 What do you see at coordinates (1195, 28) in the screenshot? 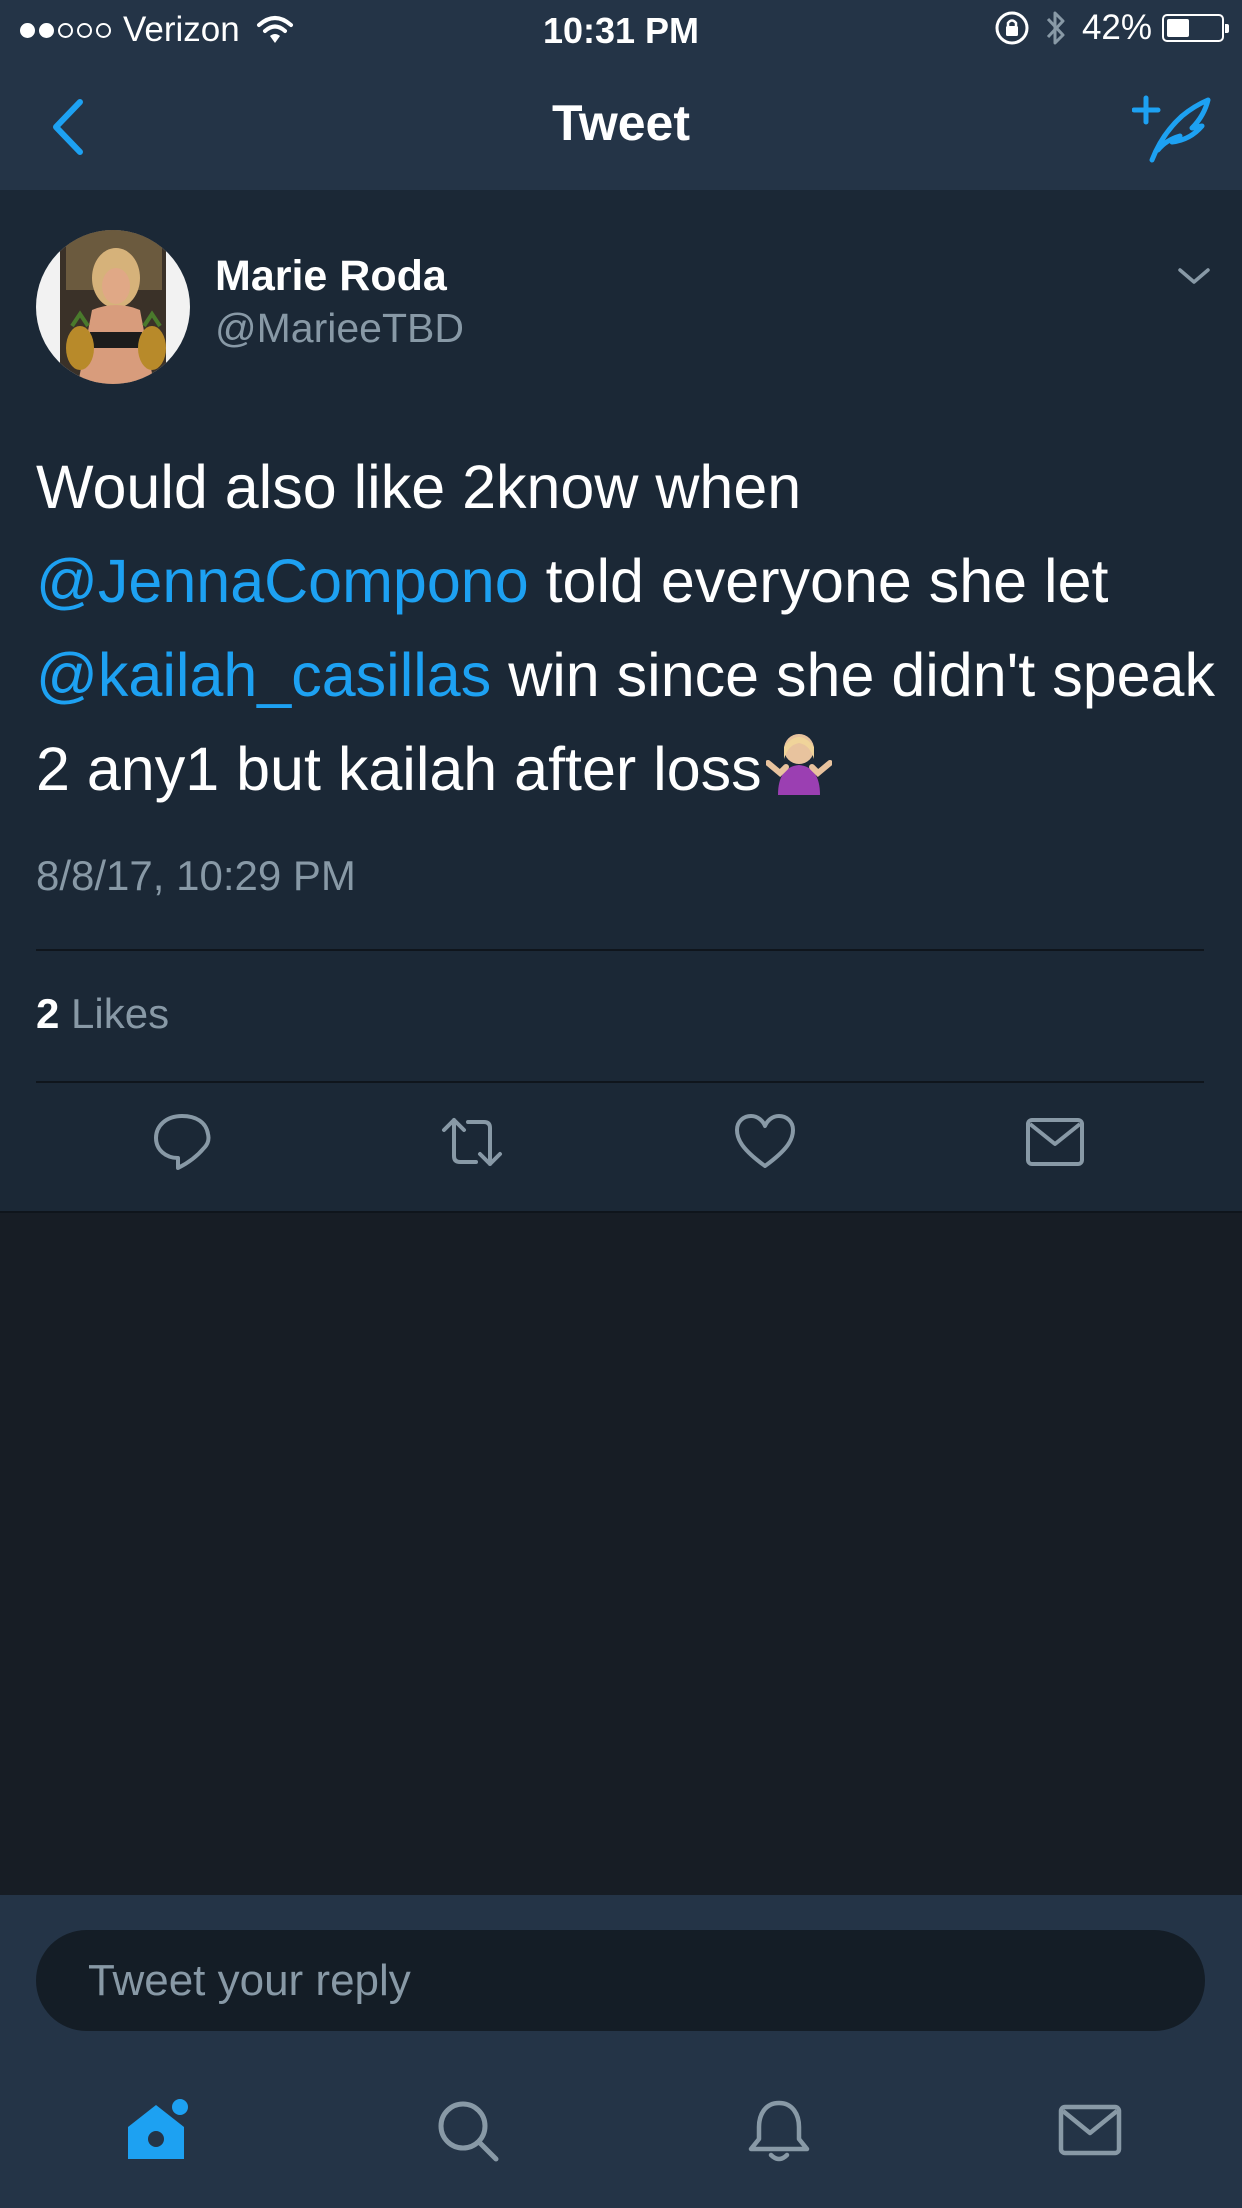
I see `battery-icon` at bounding box center [1195, 28].